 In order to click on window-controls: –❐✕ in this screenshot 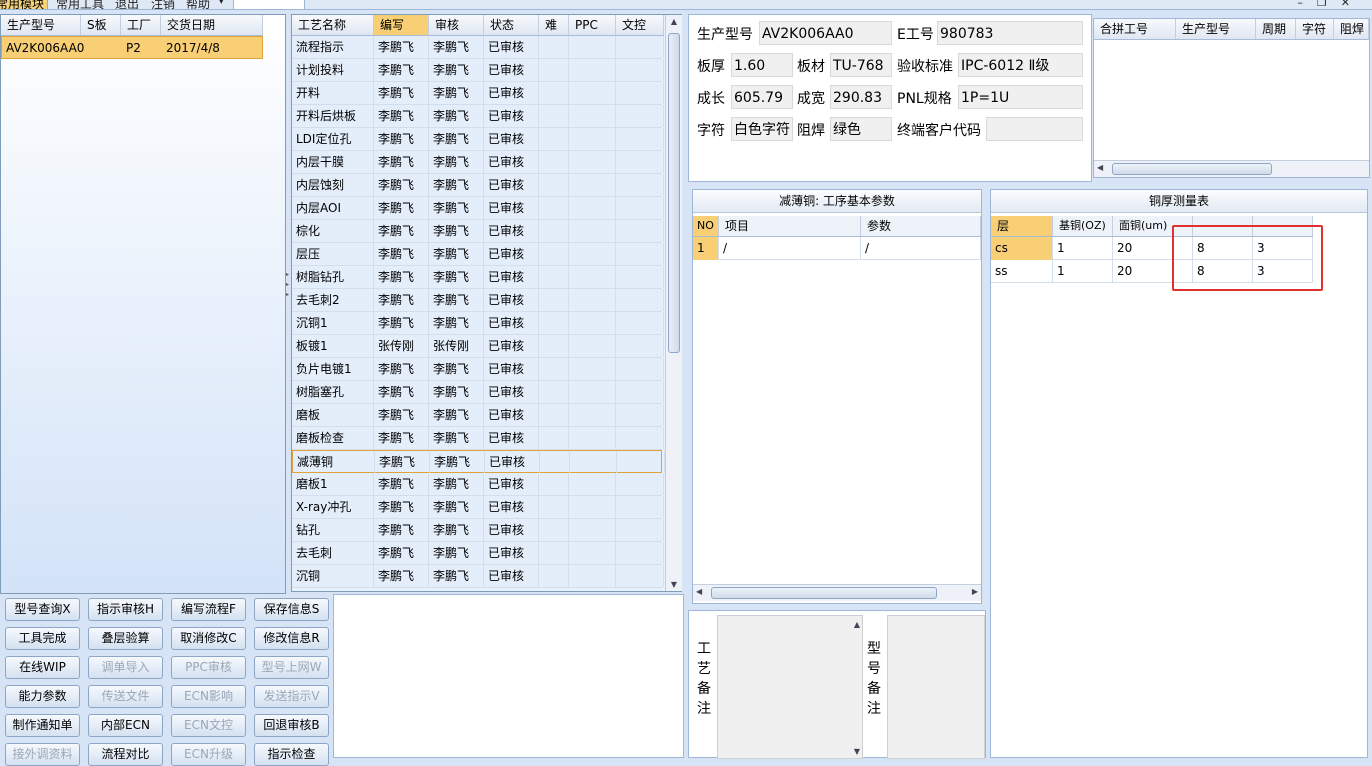, I will do `click(1330, 4)`.